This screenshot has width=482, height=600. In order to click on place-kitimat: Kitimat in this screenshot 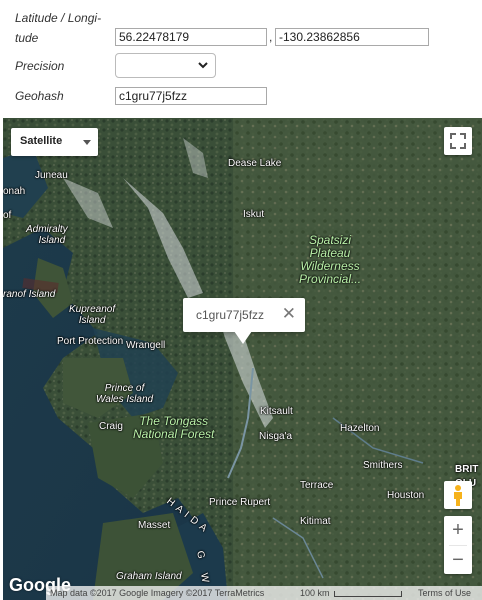, I will do `click(315, 521)`.